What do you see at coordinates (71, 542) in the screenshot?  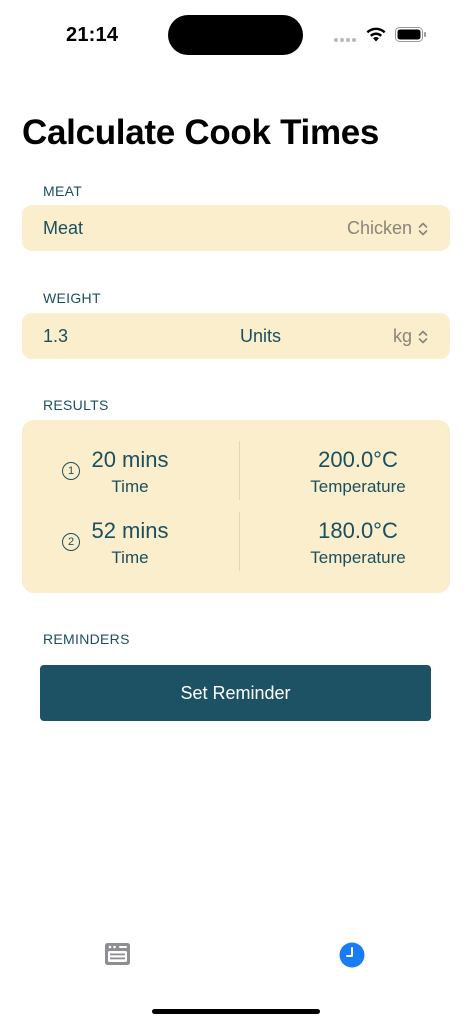 I see `step-2-number-icon: 2` at bounding box center [71, 542].